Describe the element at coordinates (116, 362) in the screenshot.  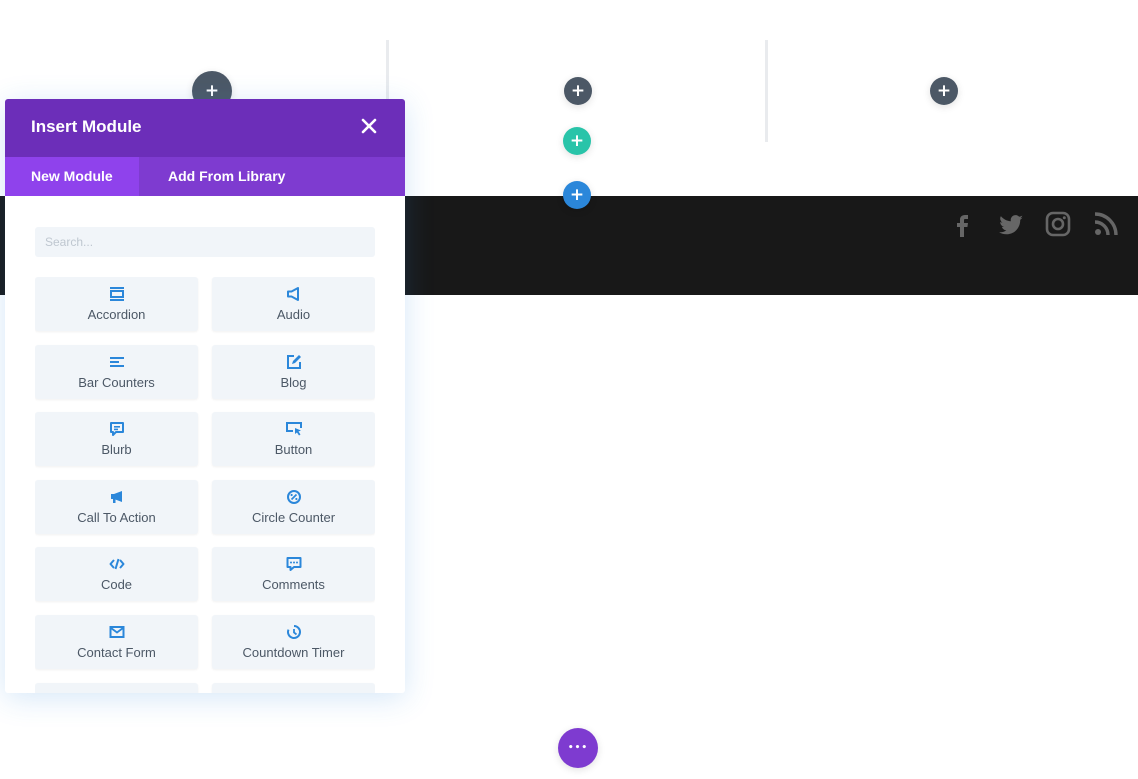
I see `bar-counters-icon` at that location.